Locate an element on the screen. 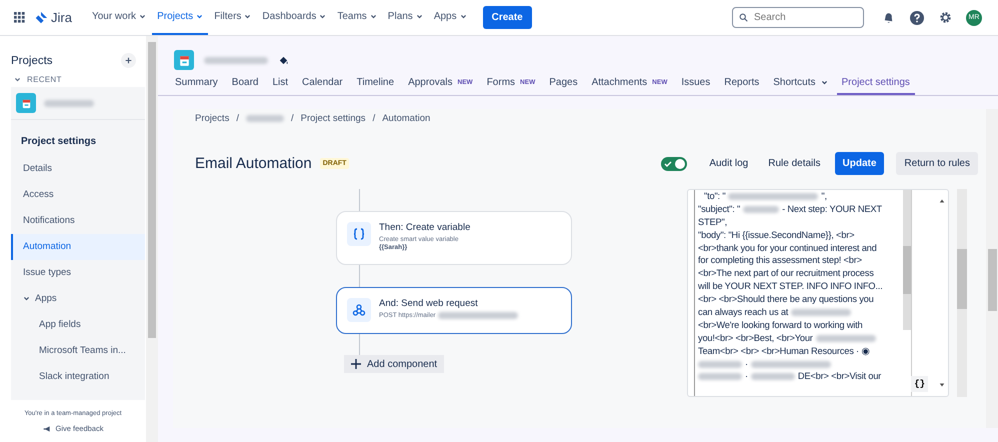 The width and height of the screenshot is (998, 442). project-tab: List is located at coordinates (280, 83).